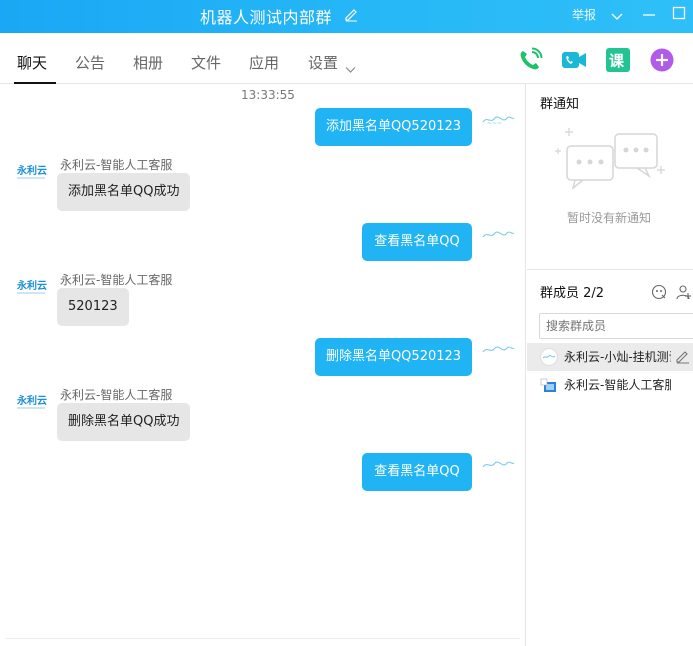  Describe the element at coordinates (572, 293) in the screenshot. I see `members-title: 群成员 2/2` at that location.